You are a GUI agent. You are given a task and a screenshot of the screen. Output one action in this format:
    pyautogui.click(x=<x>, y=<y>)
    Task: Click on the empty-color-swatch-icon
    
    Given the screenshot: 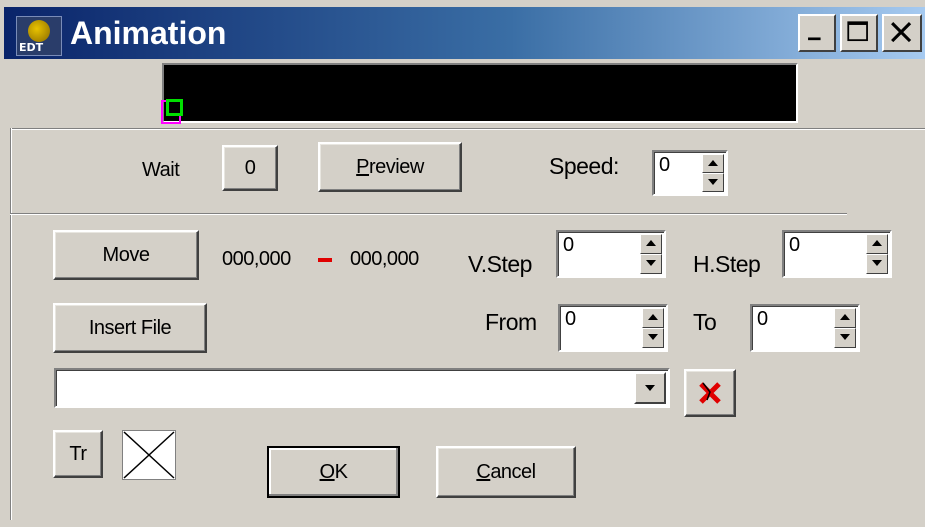 What is the action you would take?
    pyautogui.click(x=149, y=455)
    